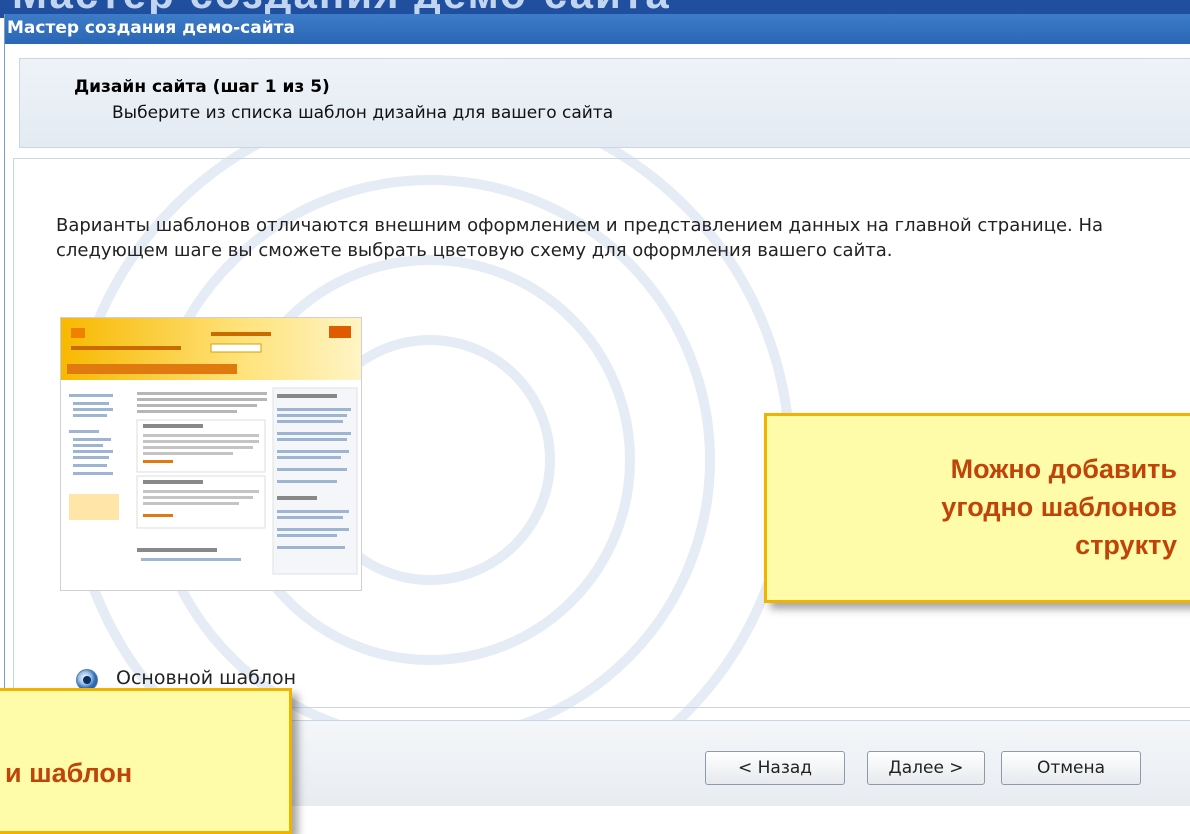 The image size is (1190, 834). Describe the element at coordinates (69, 773) in the screenshot. I see `callout-template-text: и шаблон` at that location.